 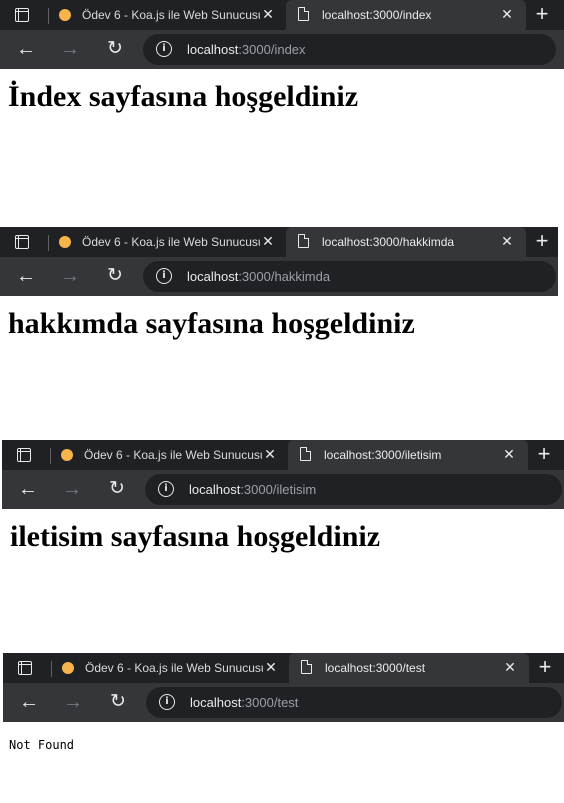 I want to click on url-text: localhost:3000/hakkimda, so click(x=258, y=276).